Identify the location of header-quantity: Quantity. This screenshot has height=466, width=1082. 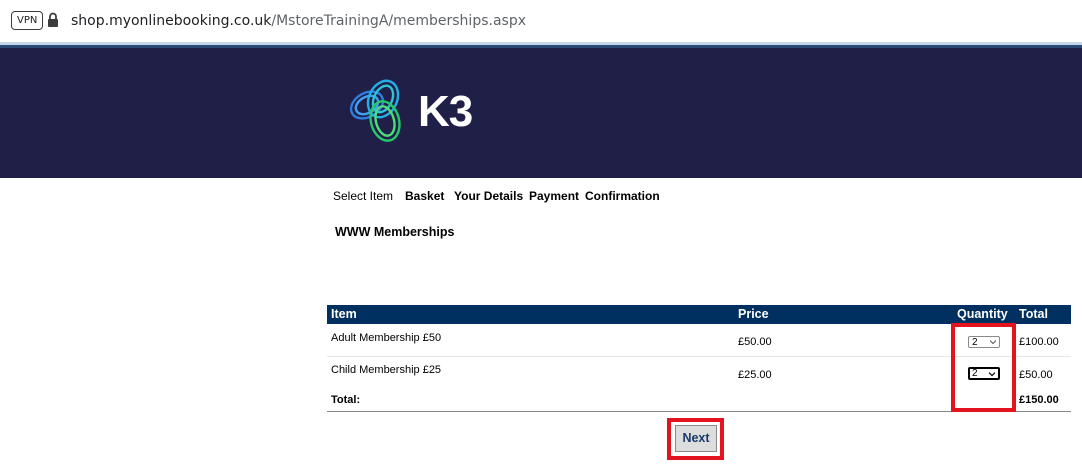
(982, 314).